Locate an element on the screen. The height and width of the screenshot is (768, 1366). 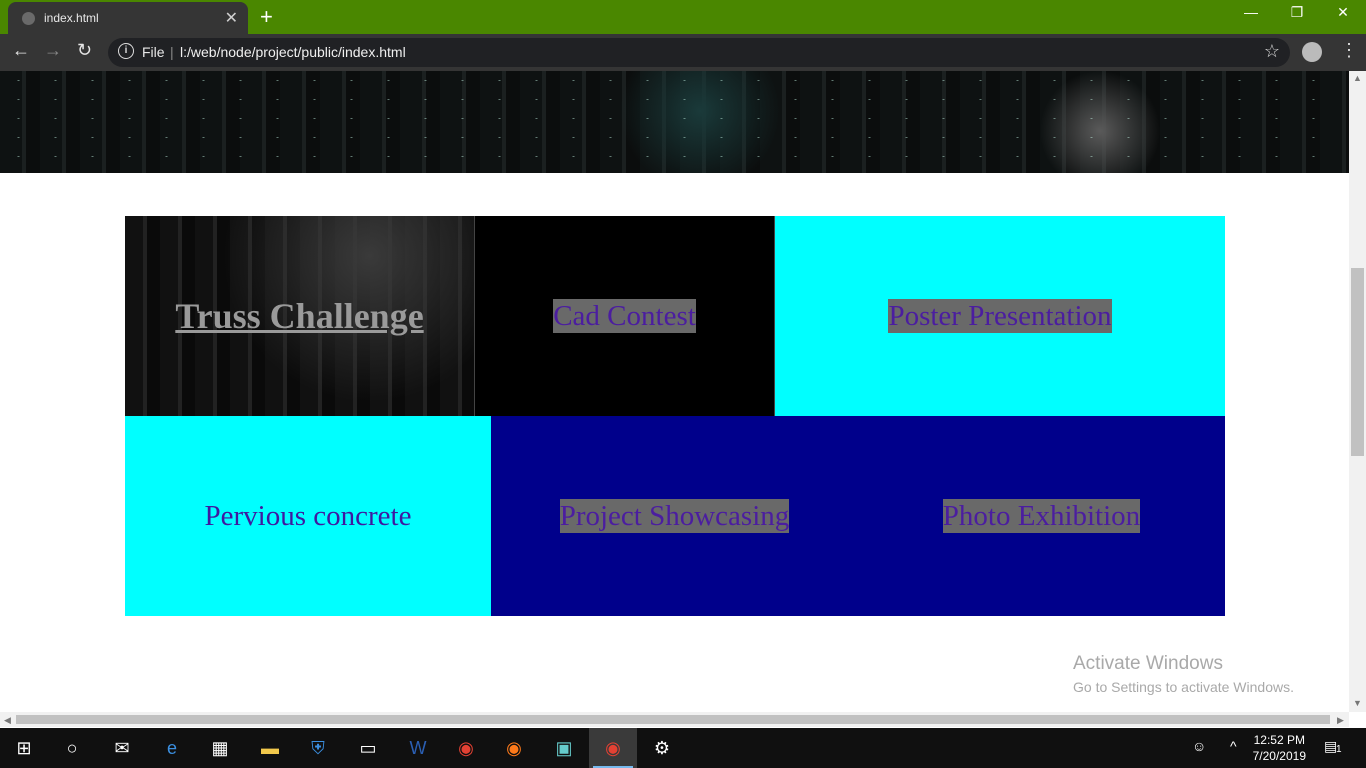
cad-contest-label: Cad Contest is located at coordinates (624, 316).